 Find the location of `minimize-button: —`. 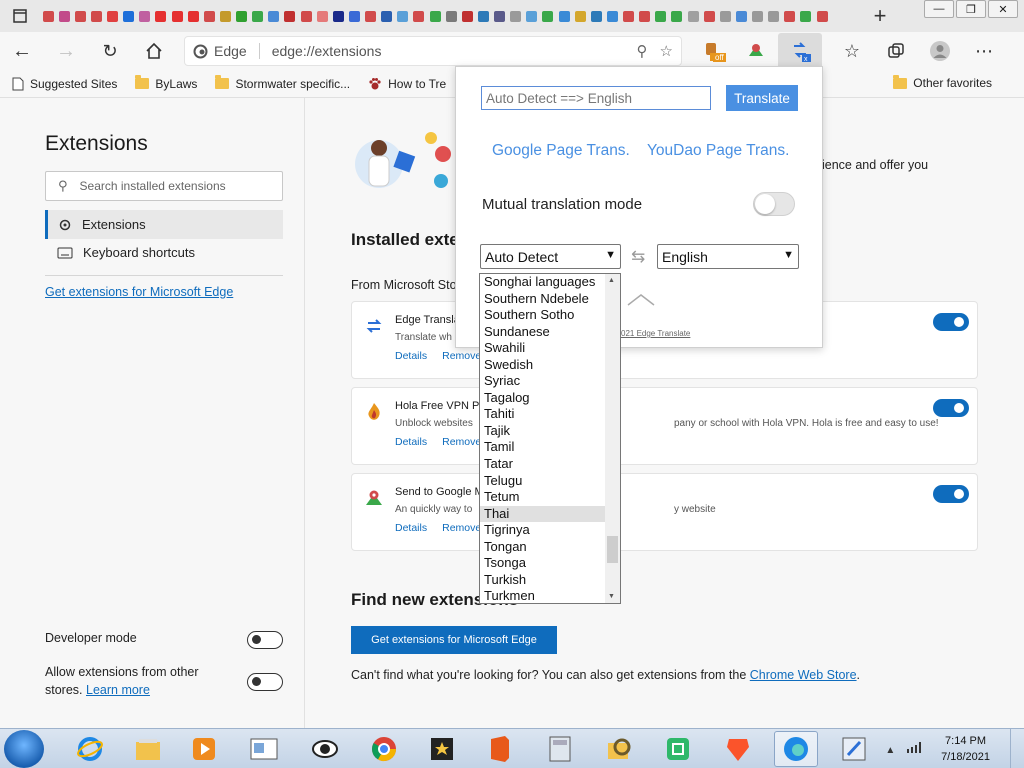

minimize-button: — is located at coordinates (939, 9).